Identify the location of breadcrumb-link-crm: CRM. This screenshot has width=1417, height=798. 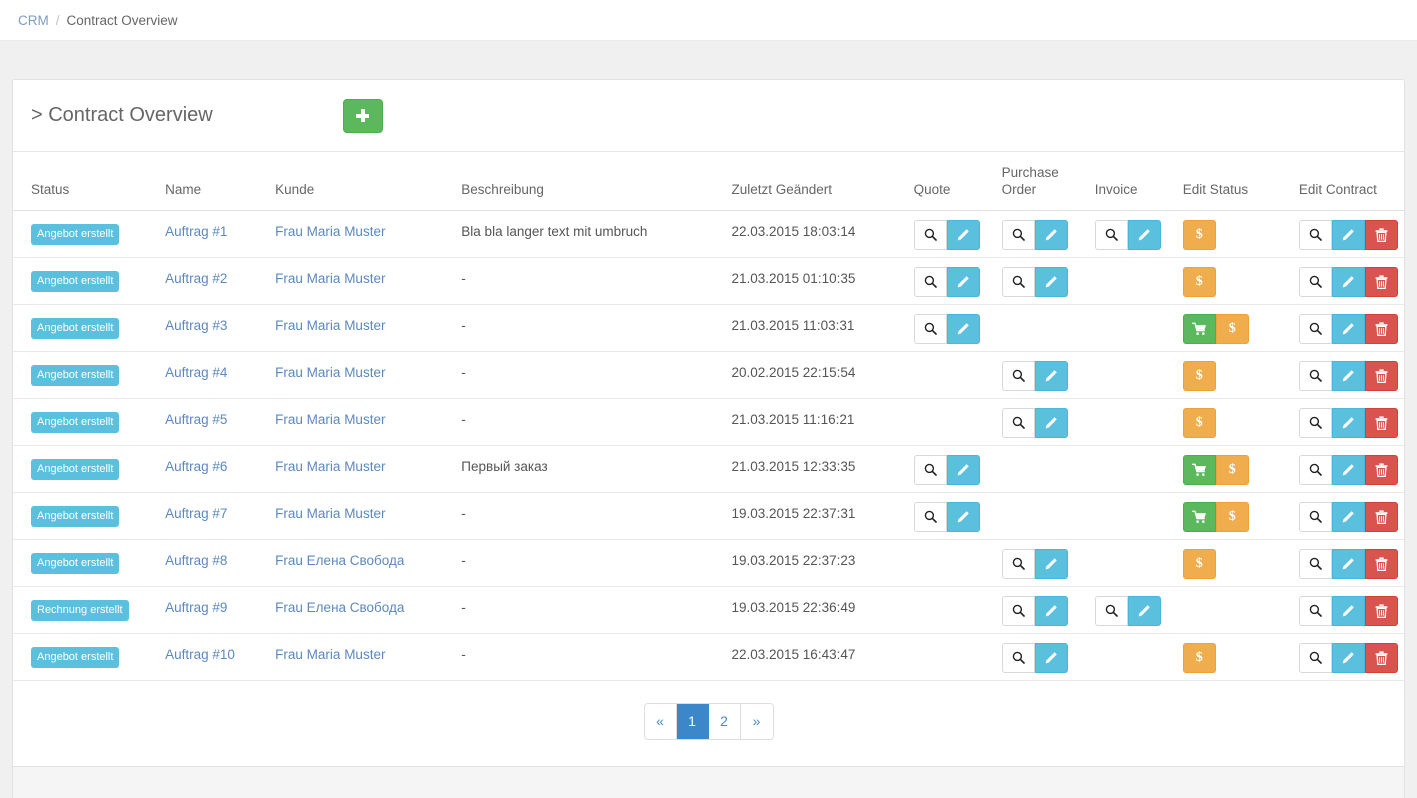
(33, 20).